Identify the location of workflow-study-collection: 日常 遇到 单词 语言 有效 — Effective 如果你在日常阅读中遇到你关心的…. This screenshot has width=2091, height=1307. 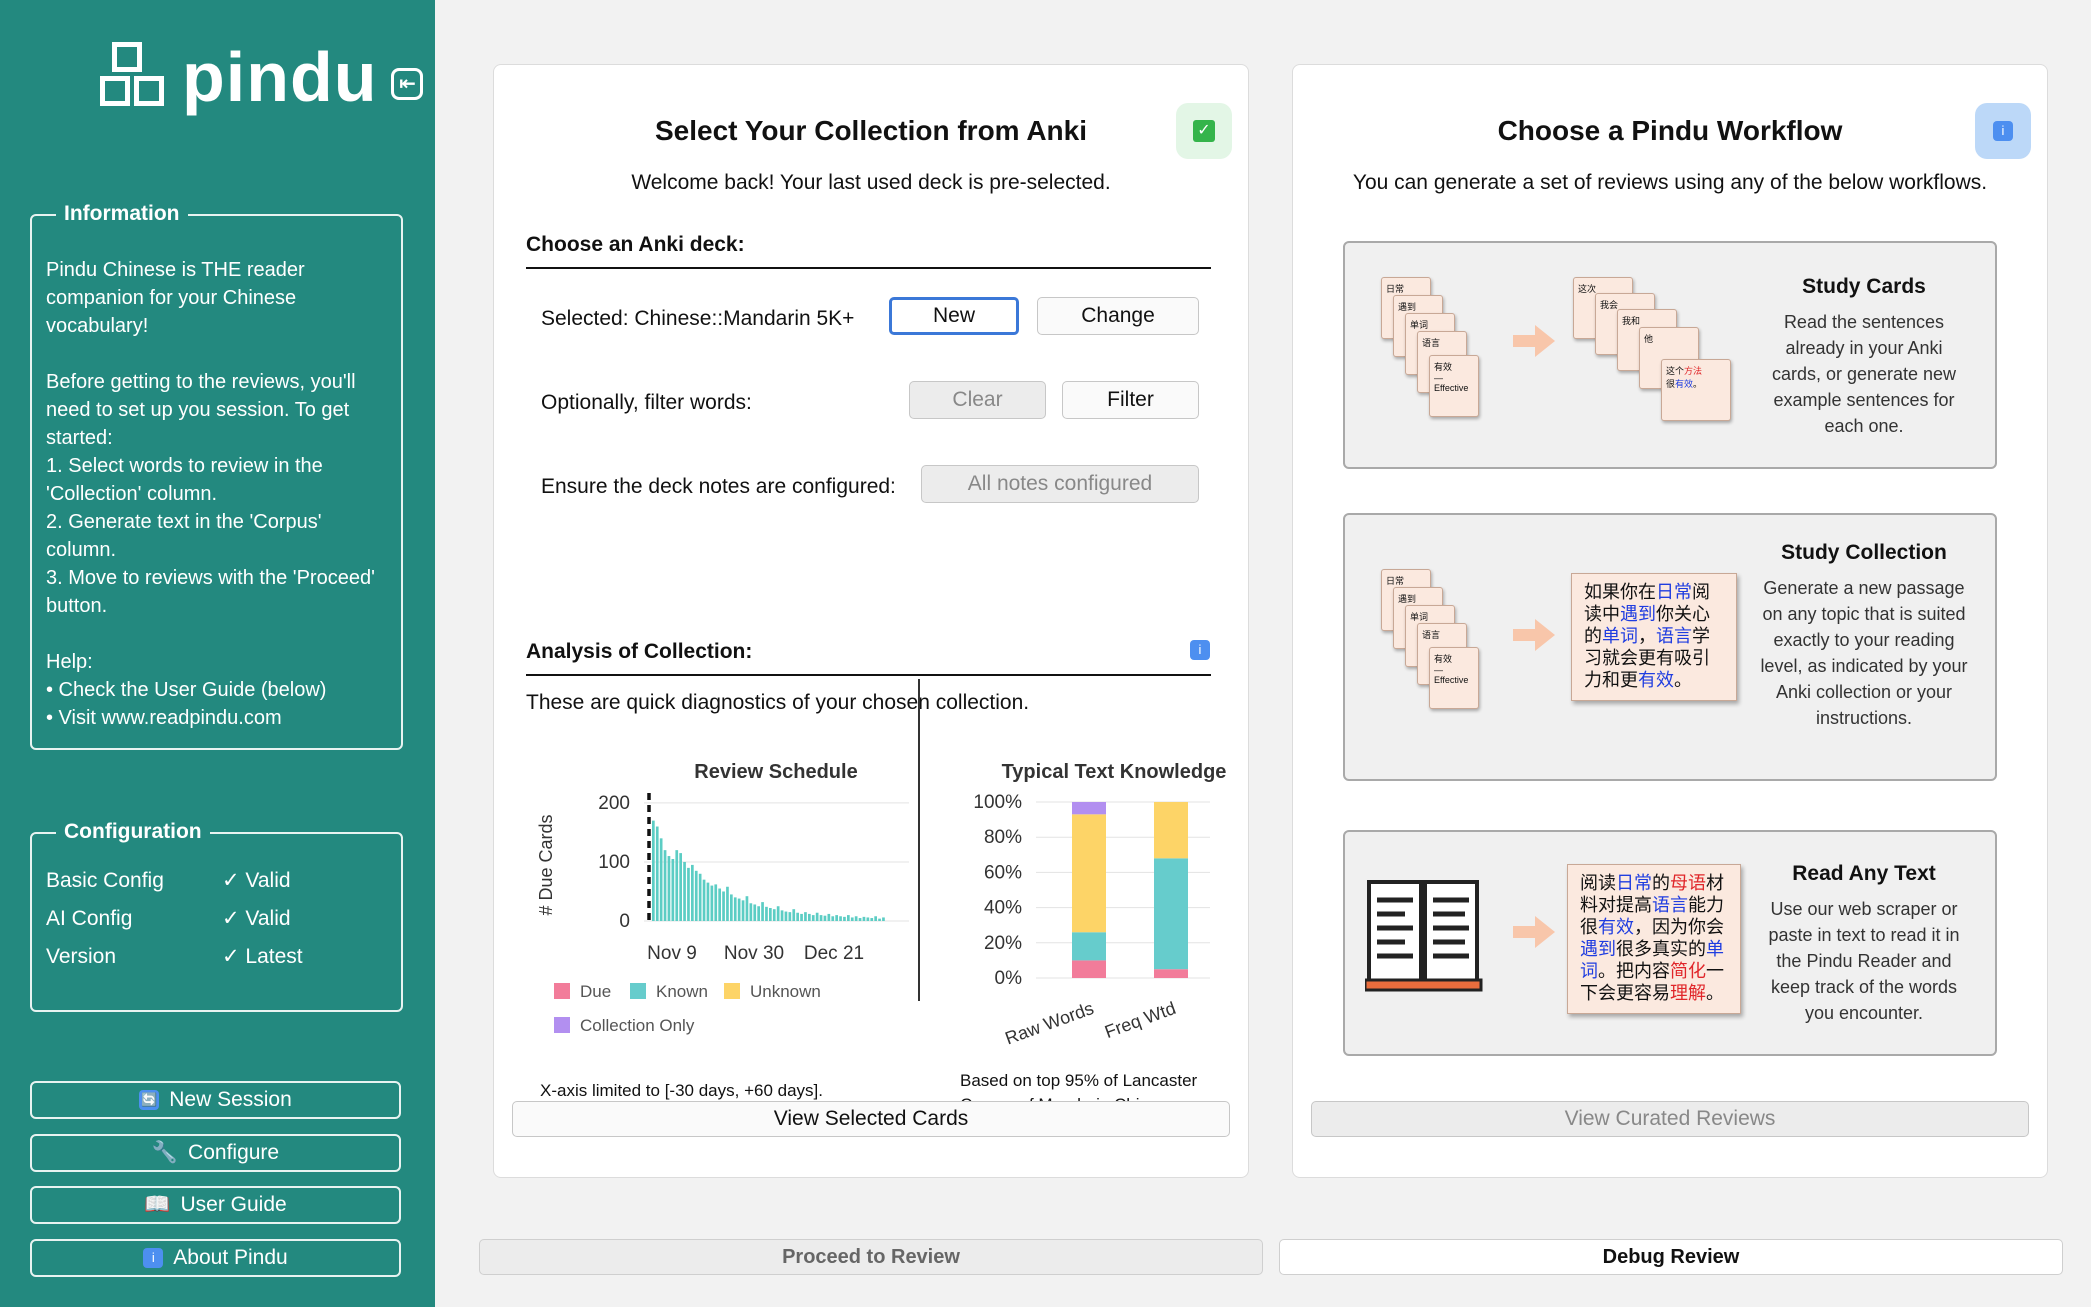
(1670, 647).